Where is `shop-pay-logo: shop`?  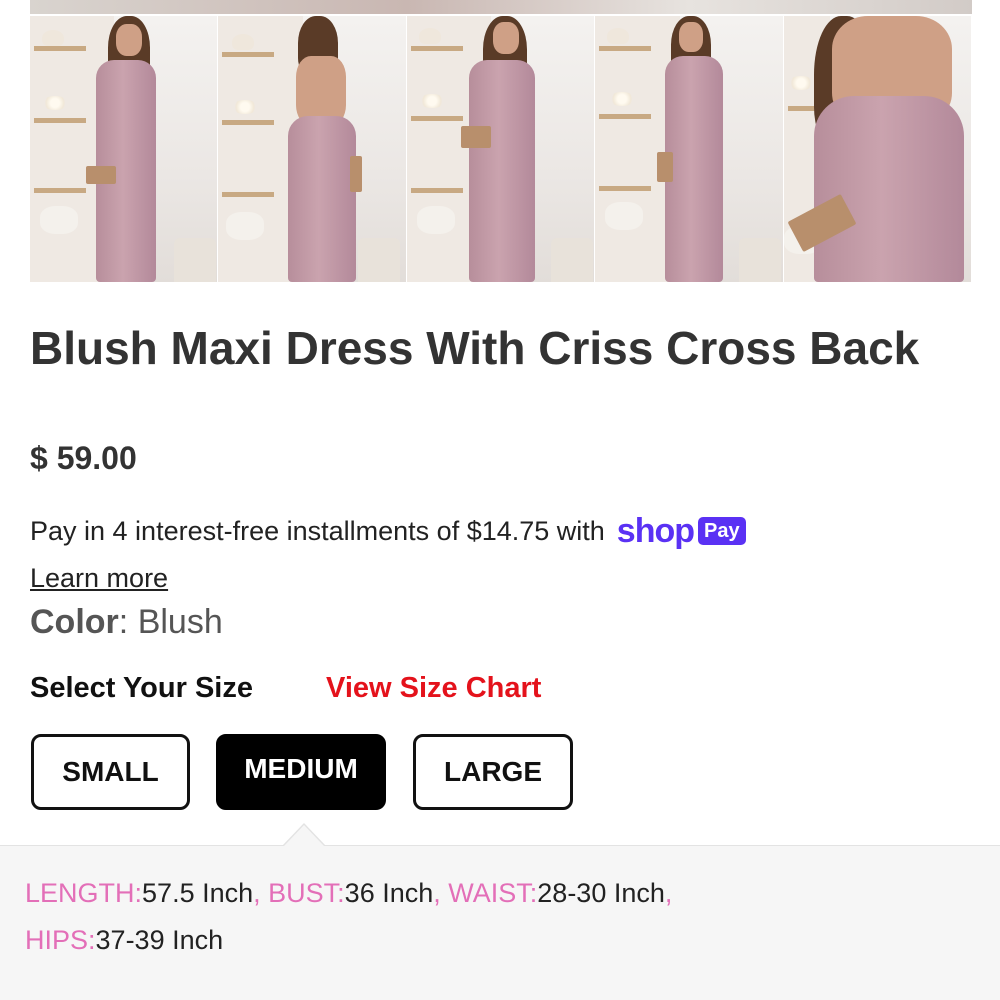 shop-pay-logo: shop is located at coordinates (655, 531).